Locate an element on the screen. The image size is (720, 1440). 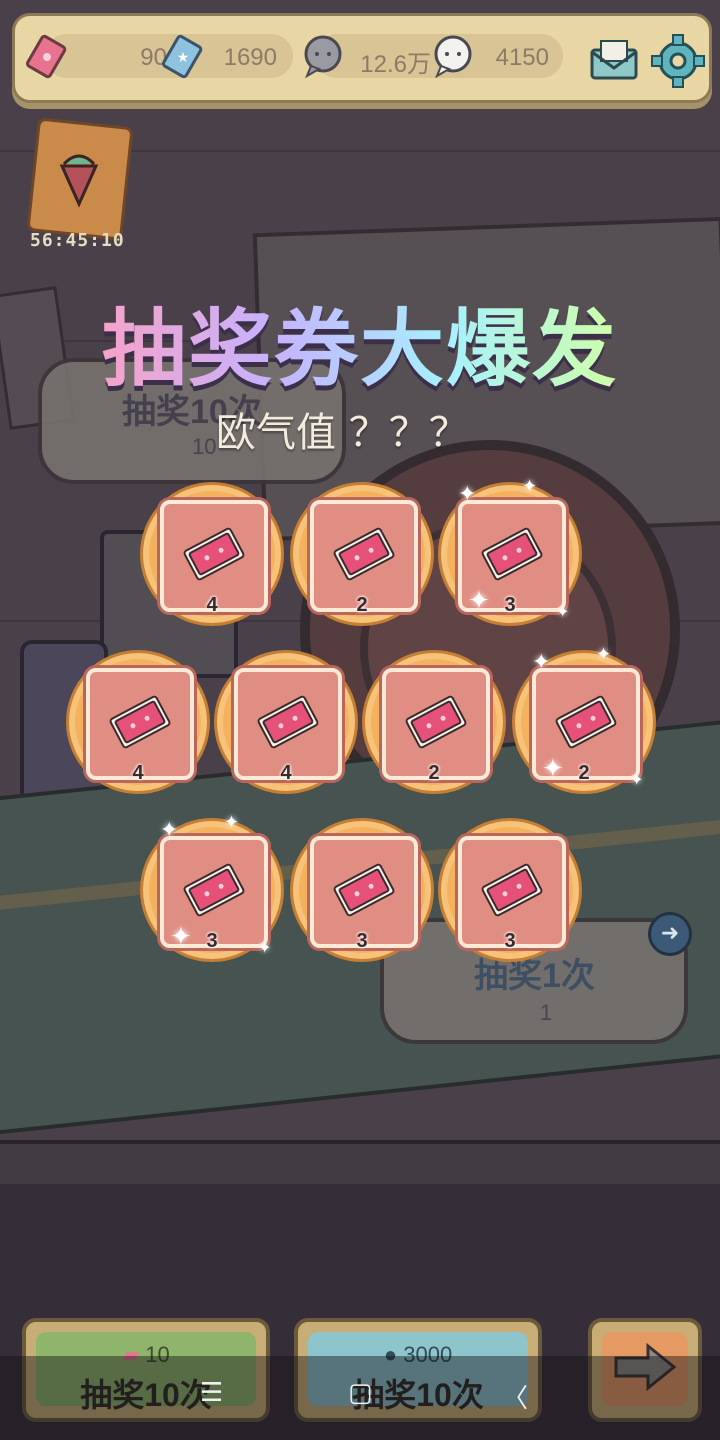
grey-speech-count: 12.6万 is located at coordinates (395, 64).